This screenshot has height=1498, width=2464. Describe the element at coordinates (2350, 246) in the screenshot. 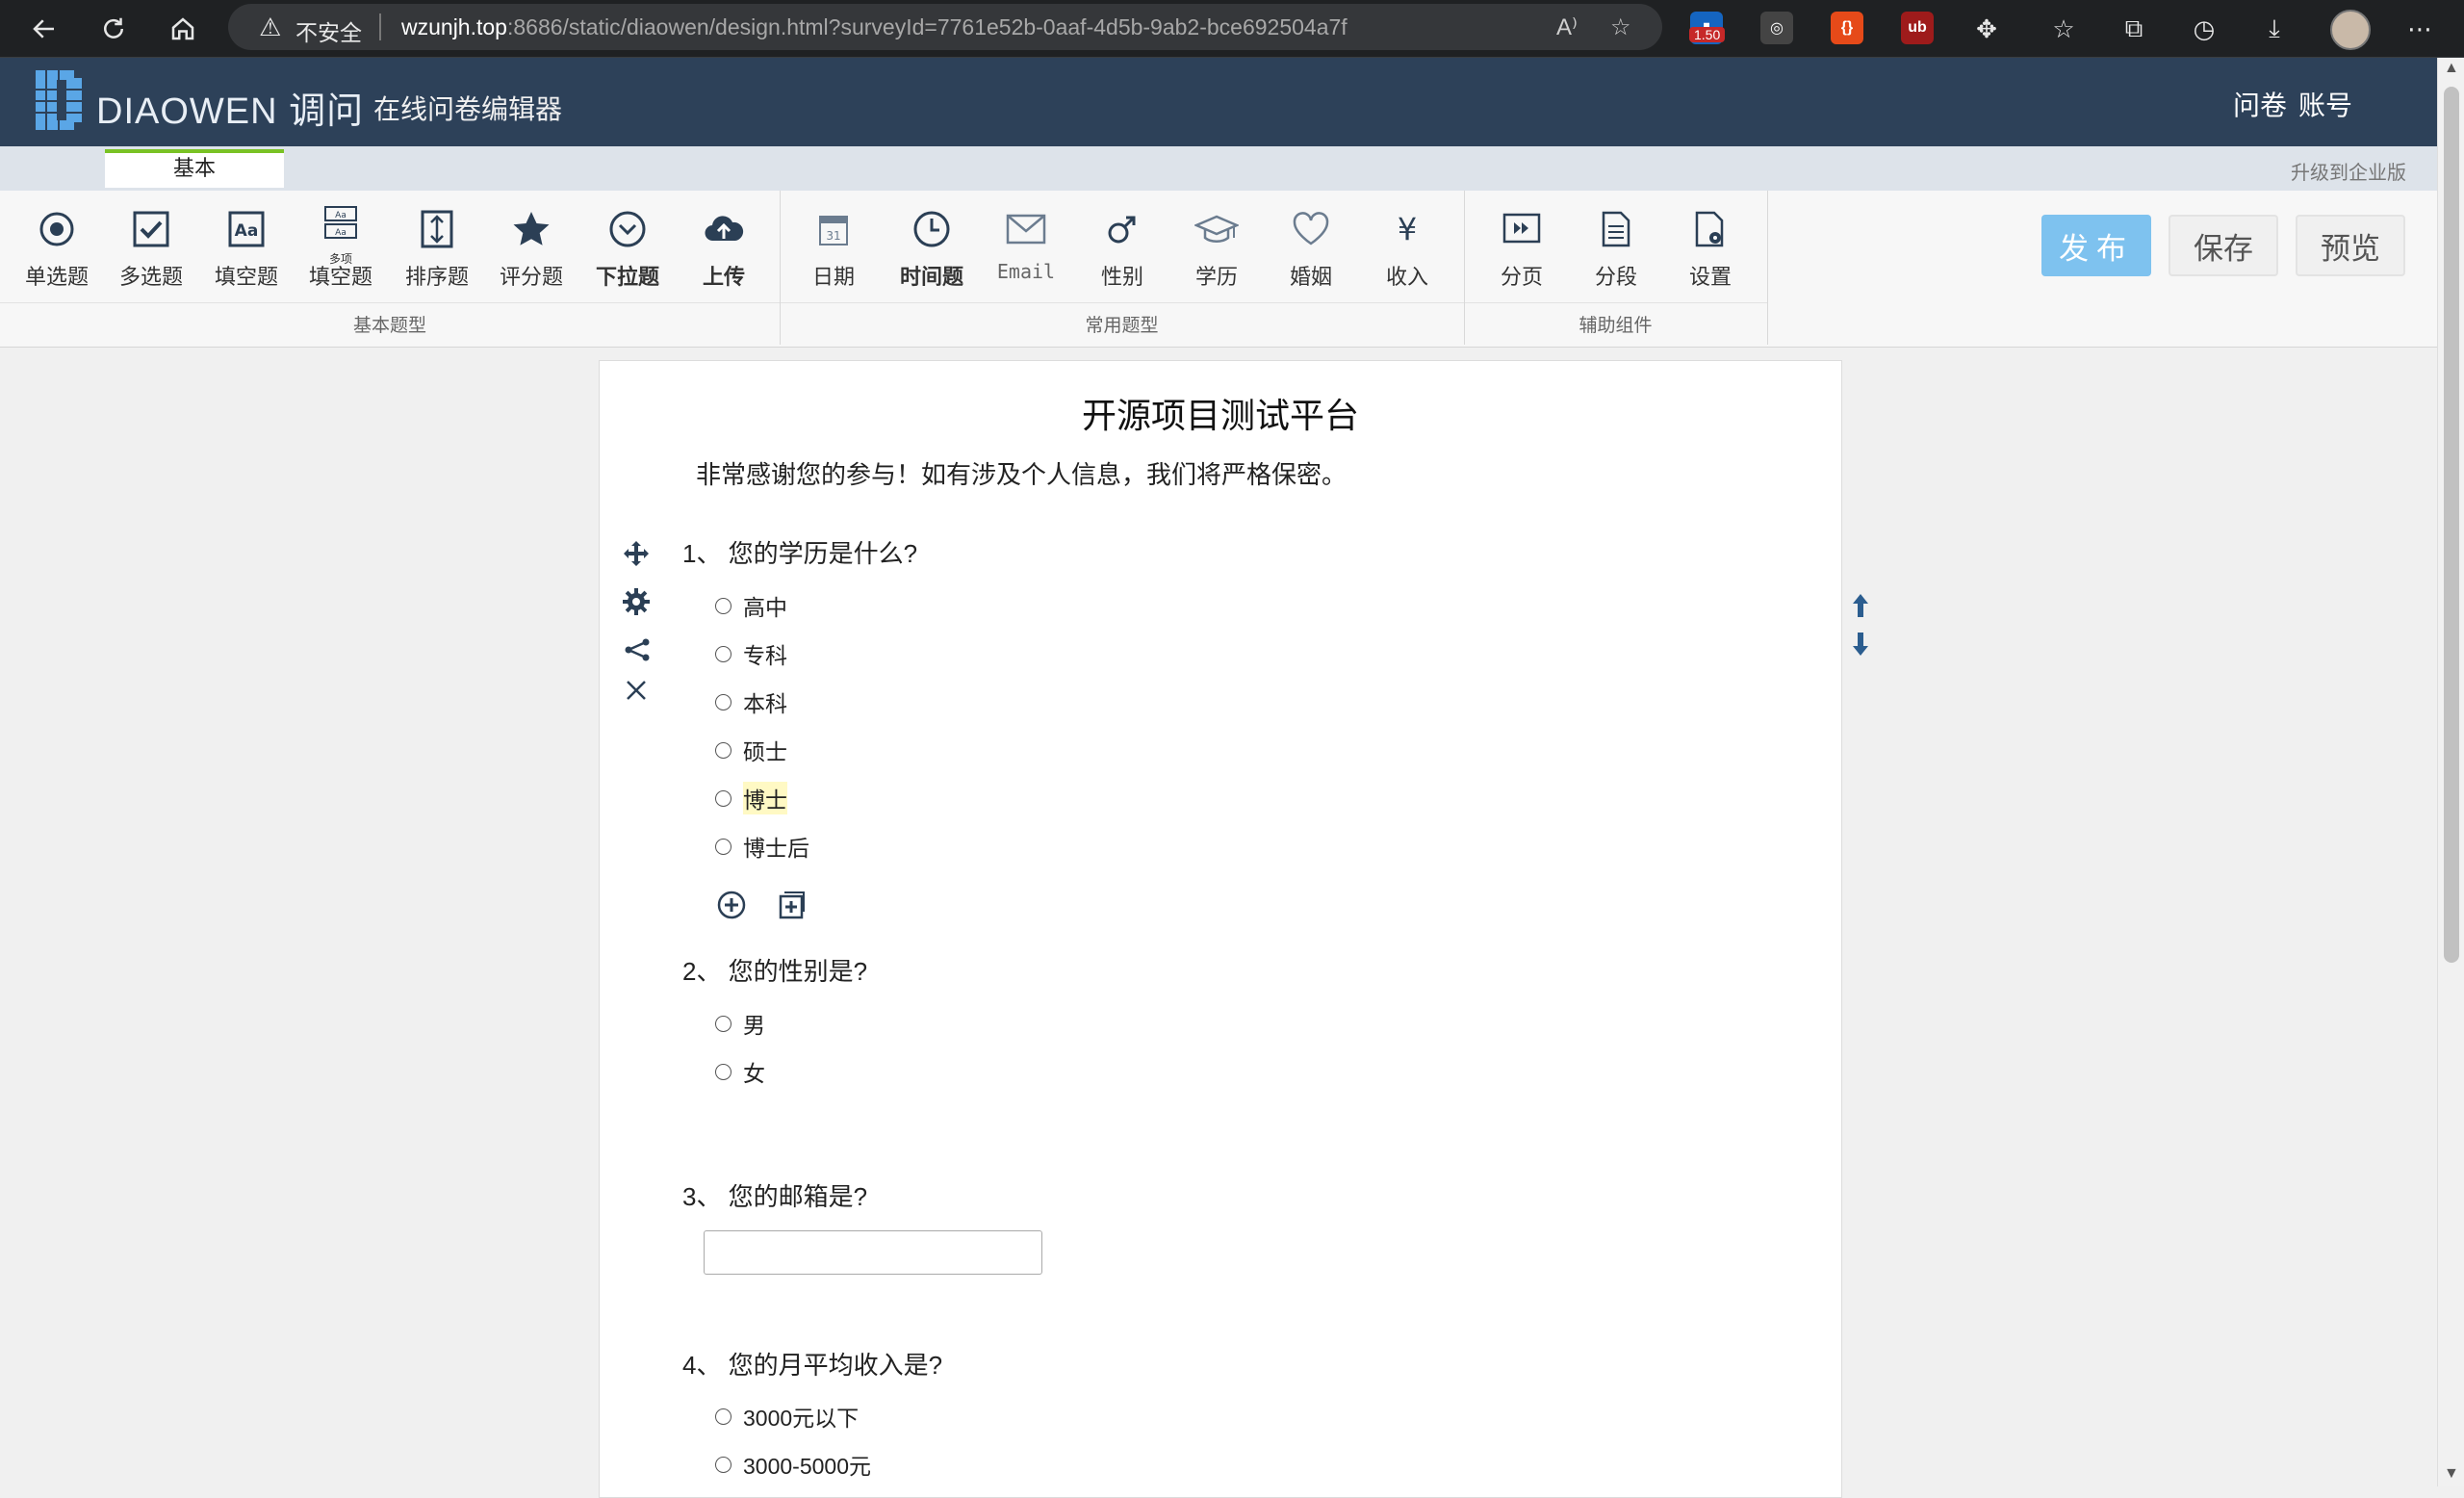

I see `preview-button: 预览` at that location.